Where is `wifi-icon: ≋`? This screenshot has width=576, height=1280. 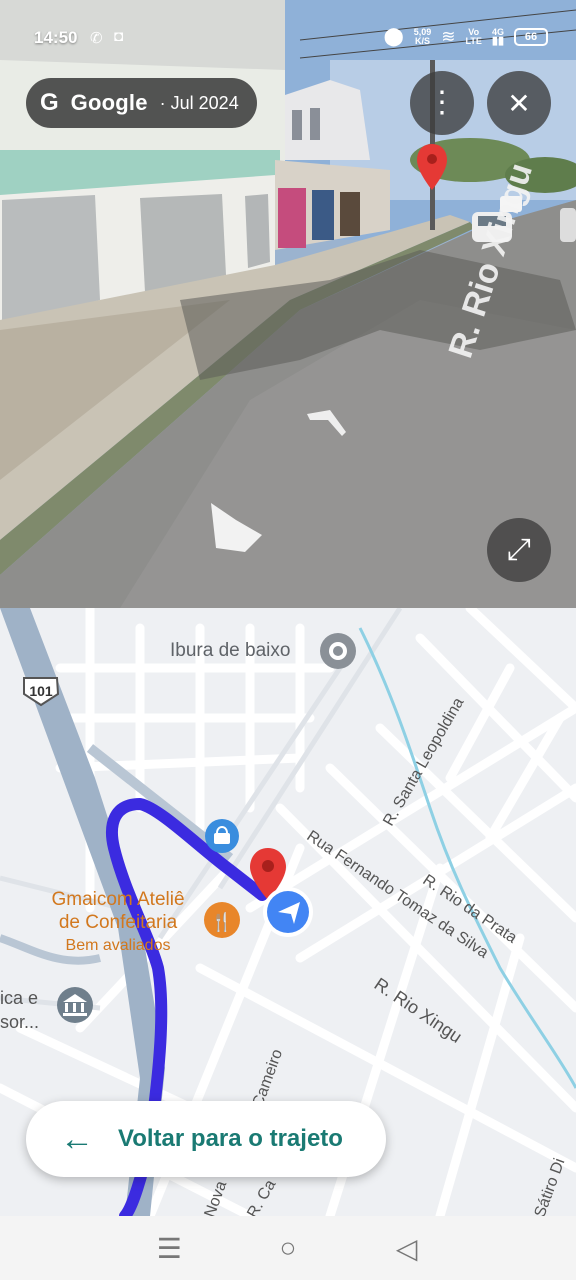
wifi-icon: ≋ is located at coordinates (448, 36).